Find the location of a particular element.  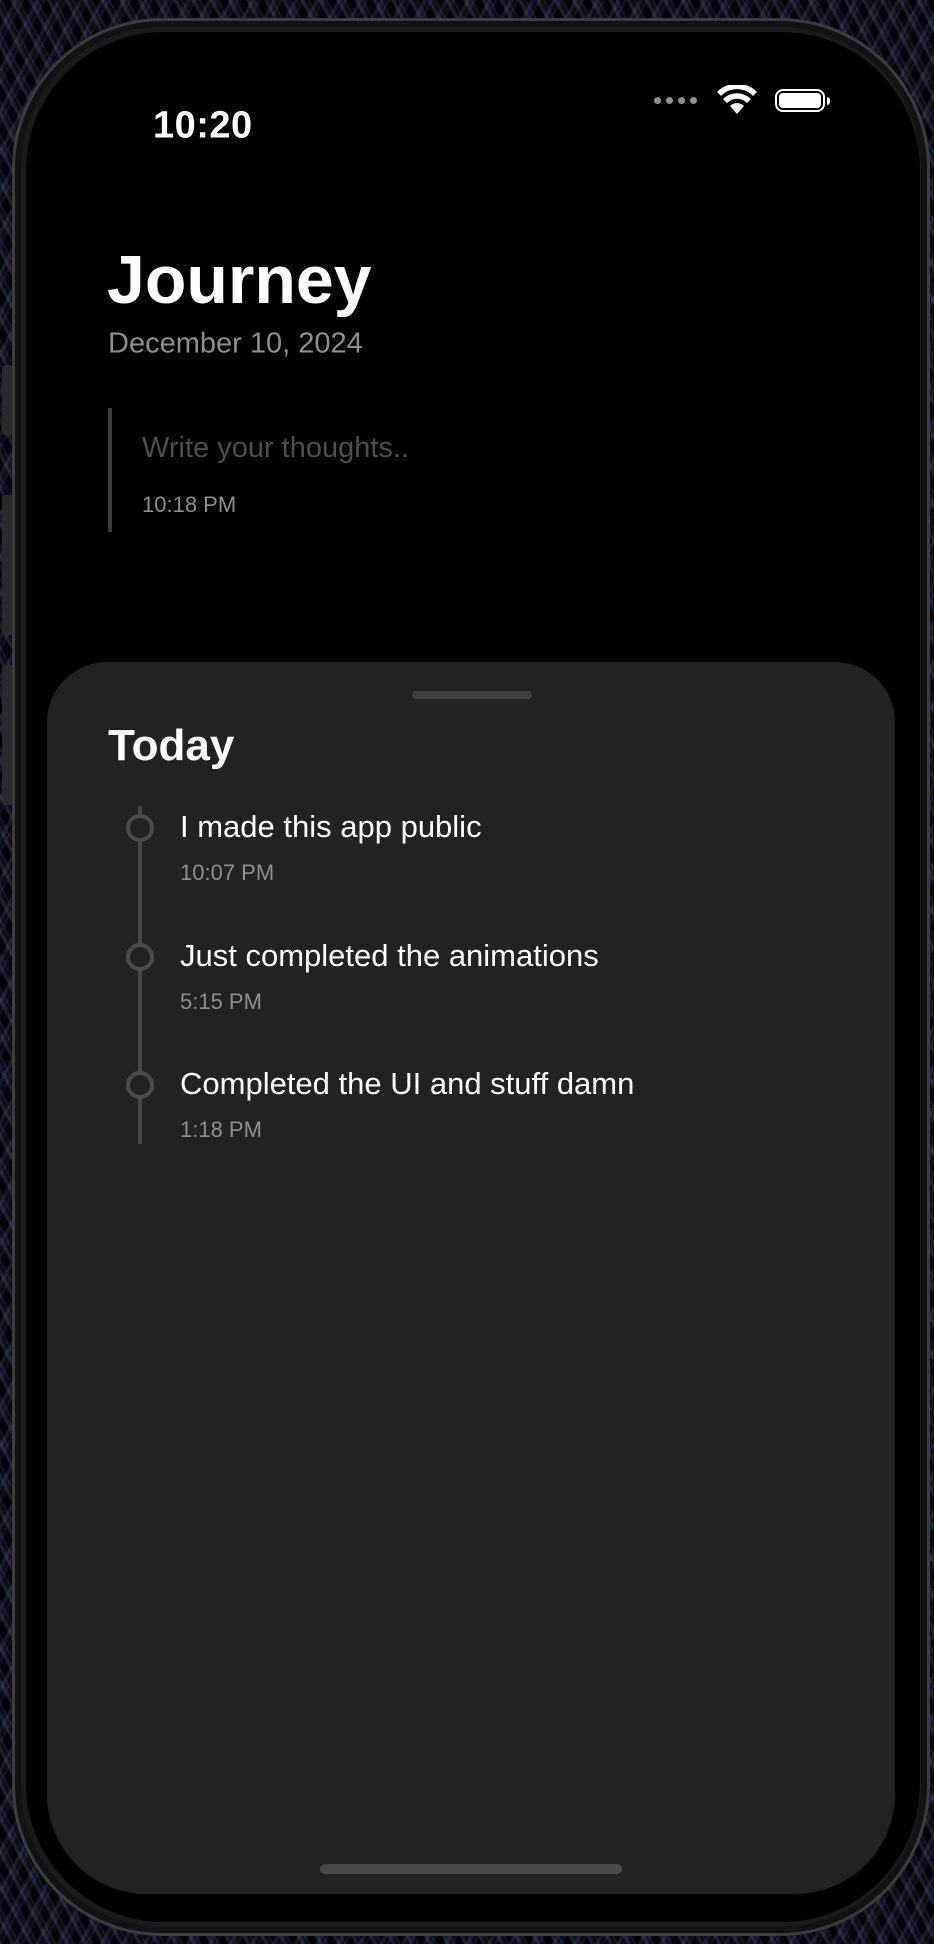

entry-text: Completed the UI and stuff damn is located at coordinates (407, 1083).